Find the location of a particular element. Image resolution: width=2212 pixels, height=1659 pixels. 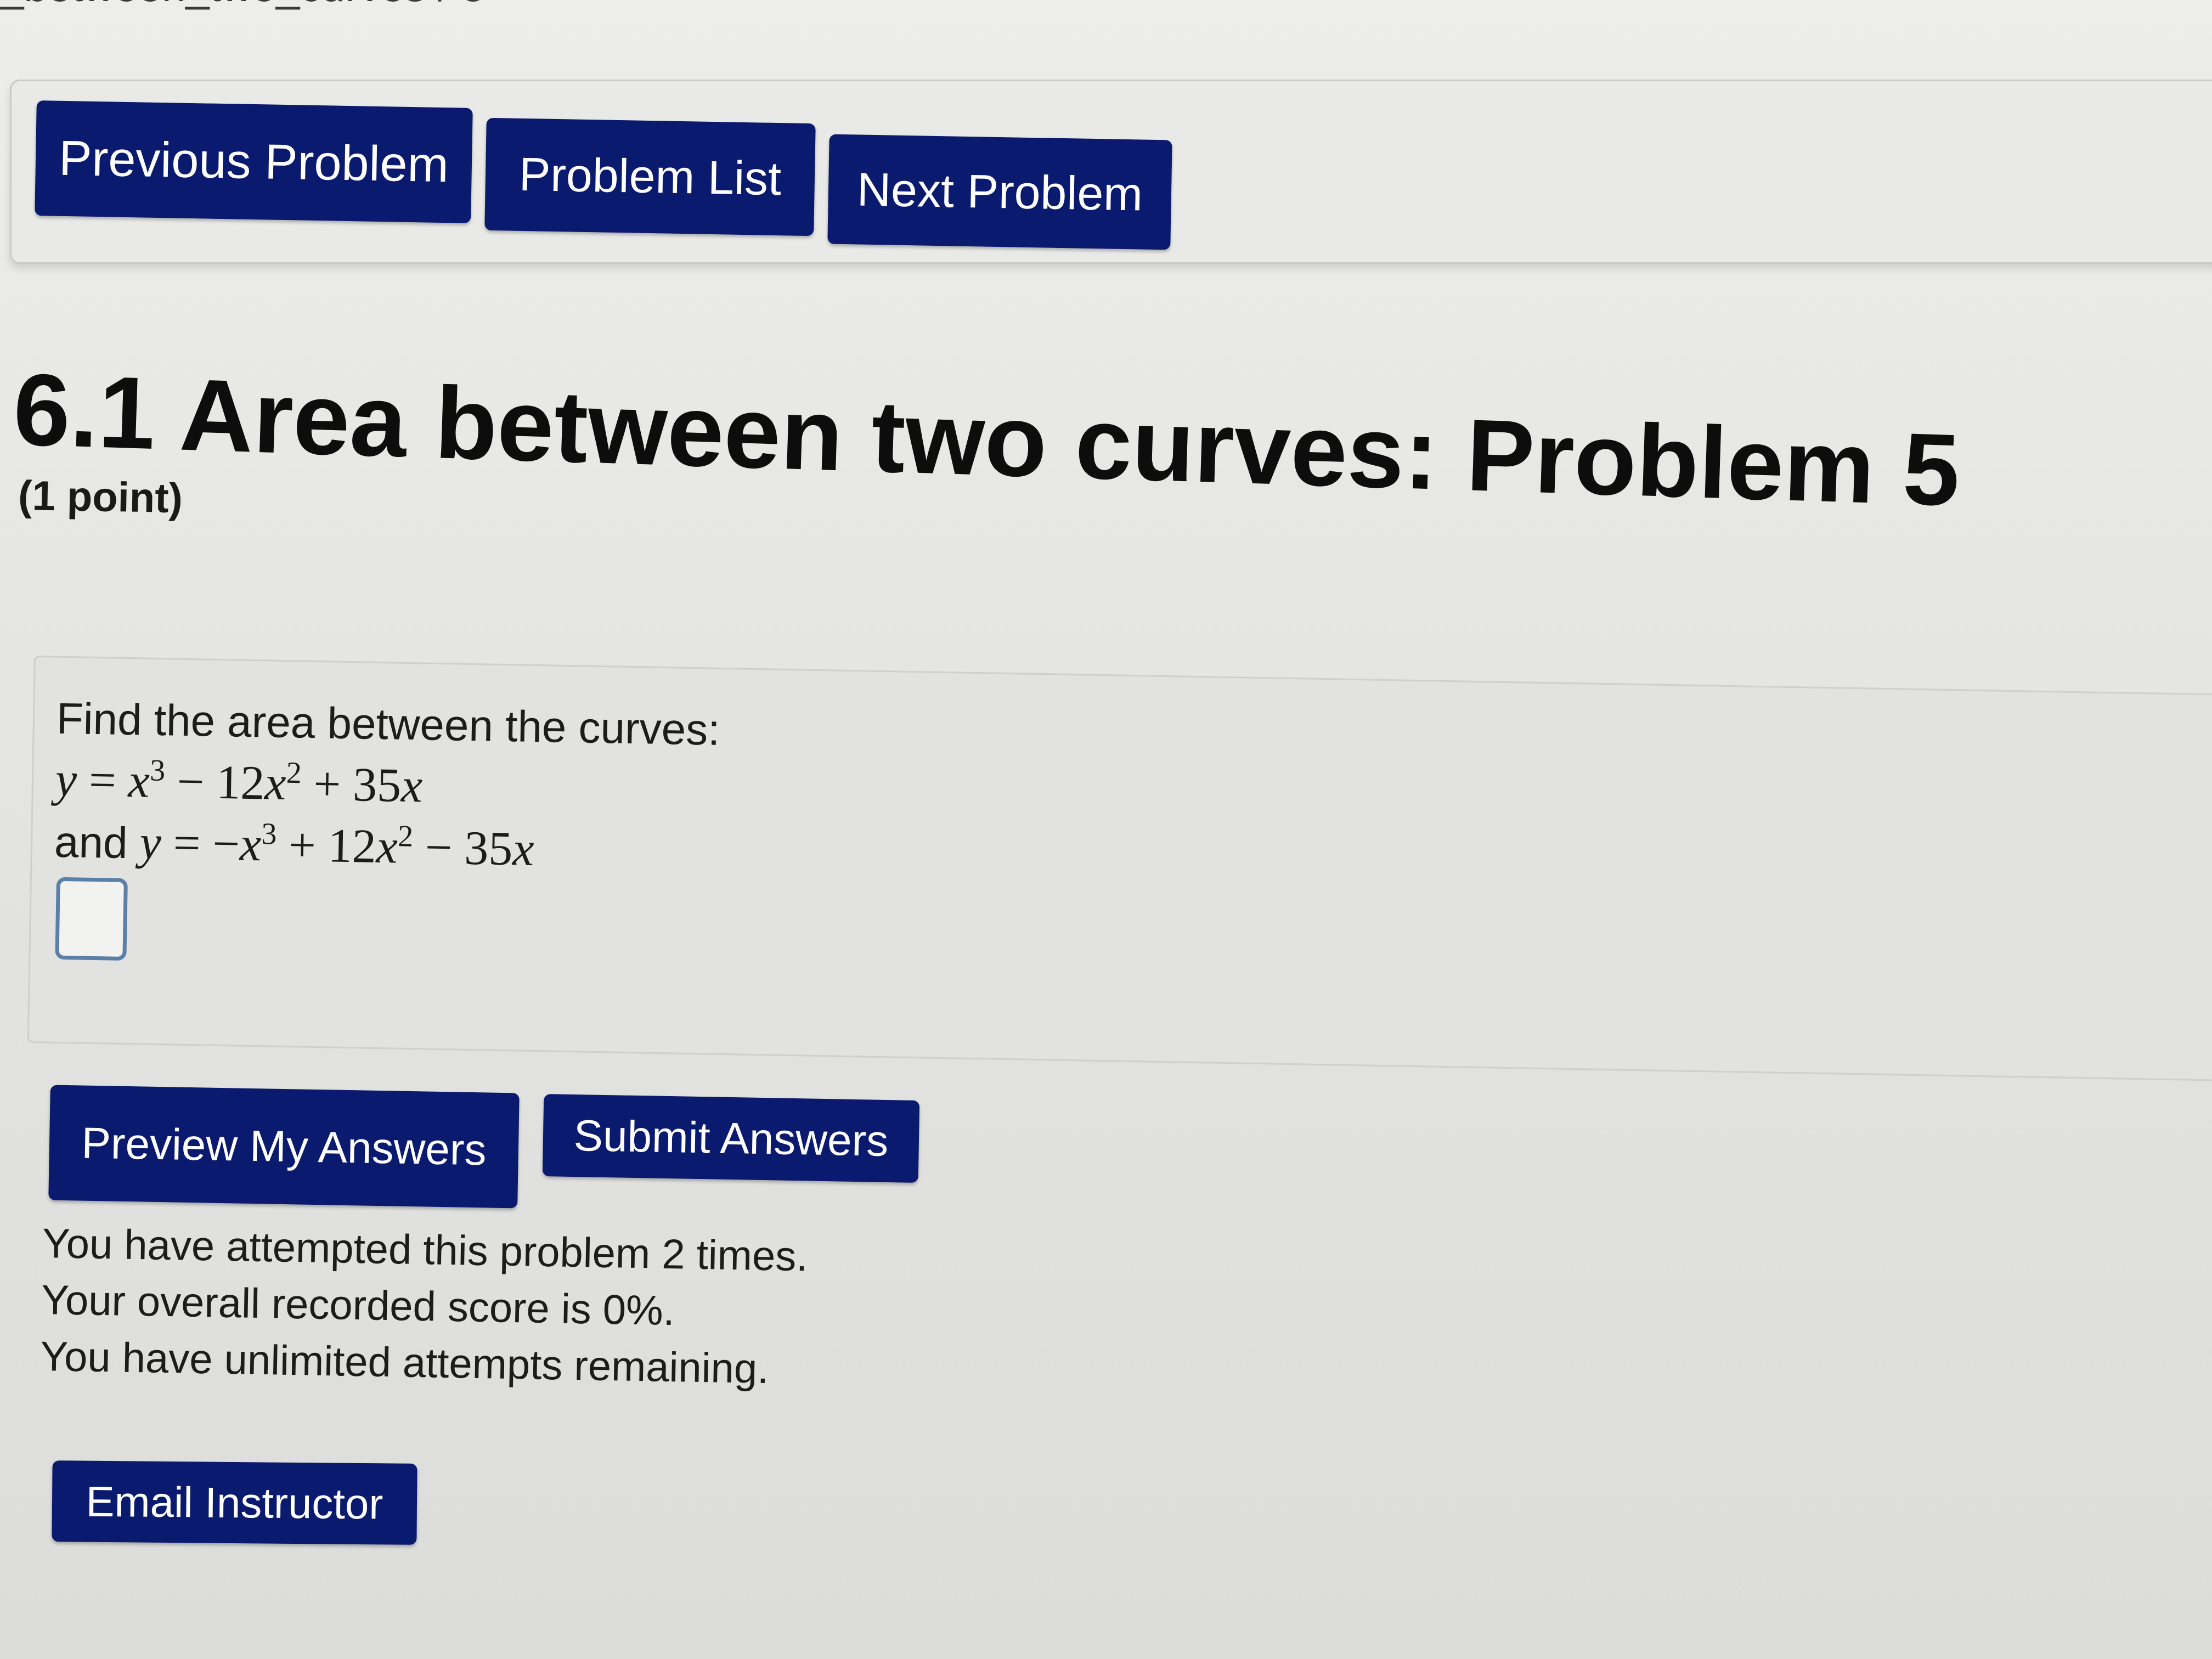

submit-answers-button: Submit Answers is located at coordinates (731, 1138).